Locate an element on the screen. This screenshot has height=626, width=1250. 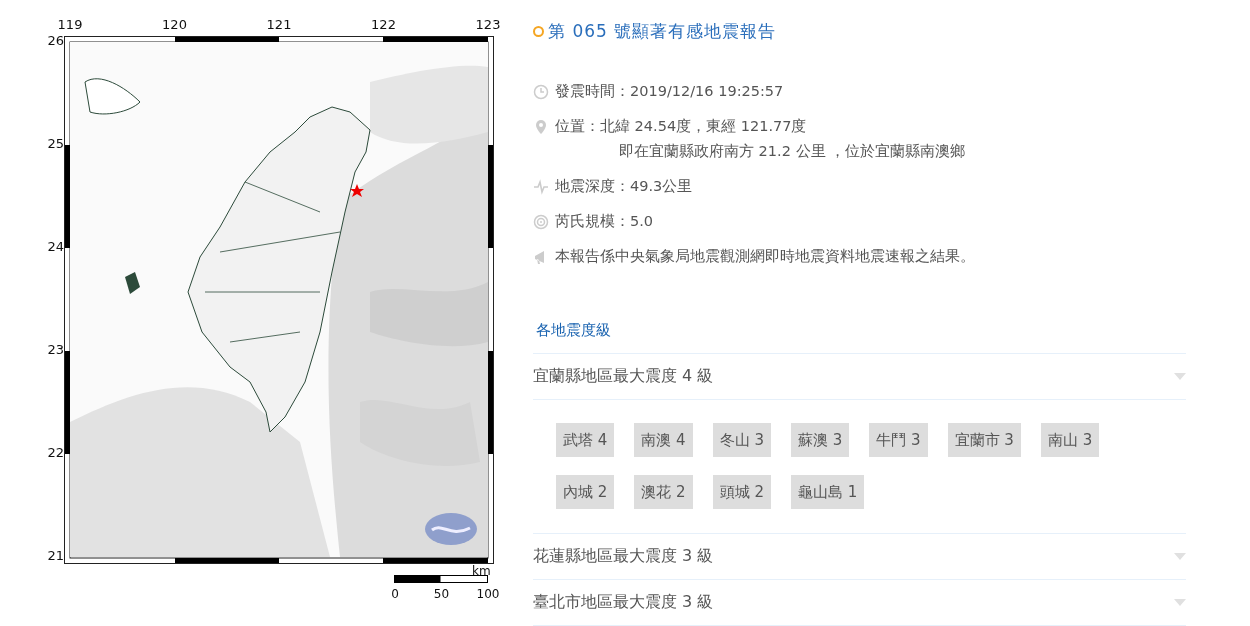
info-text: 本報告係中央氣象局地震觀測網即時地震資料地震速報之結果。 is located at coordinates (765, 256).